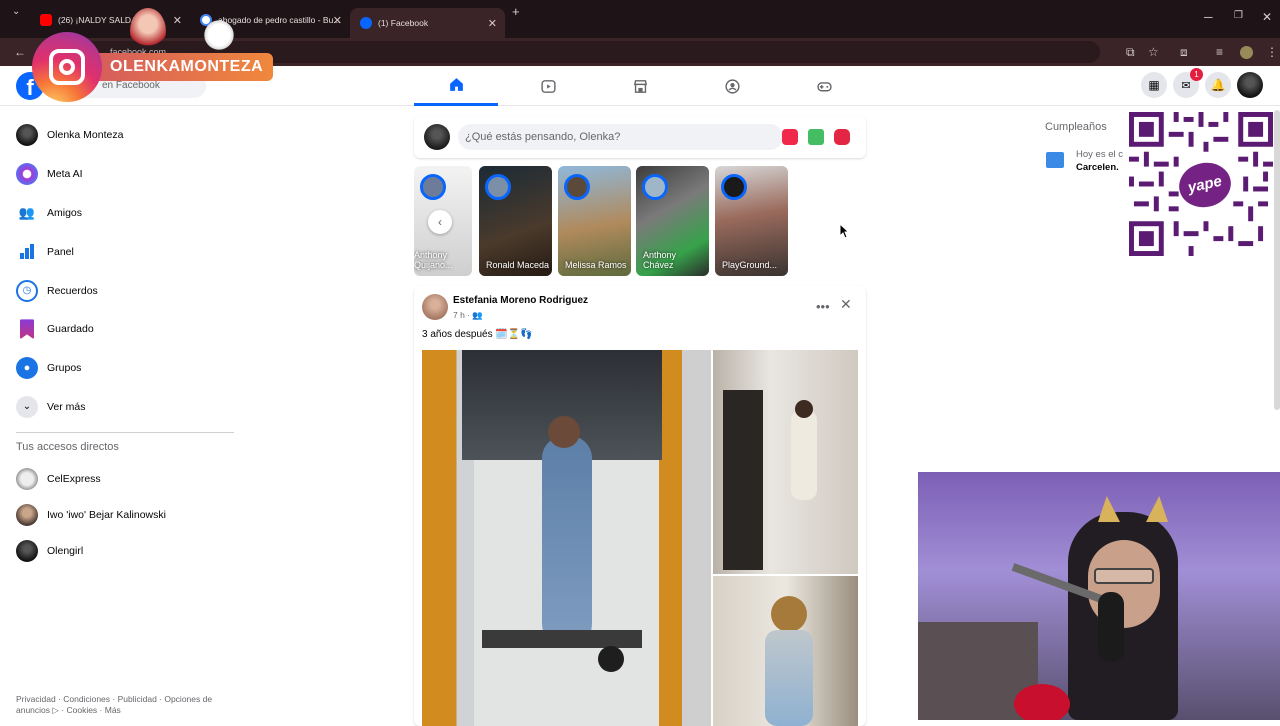 Image resolution: width=1280 pixels, height=726 pixels. I want to click on instagram-icon, so click(67, 67).